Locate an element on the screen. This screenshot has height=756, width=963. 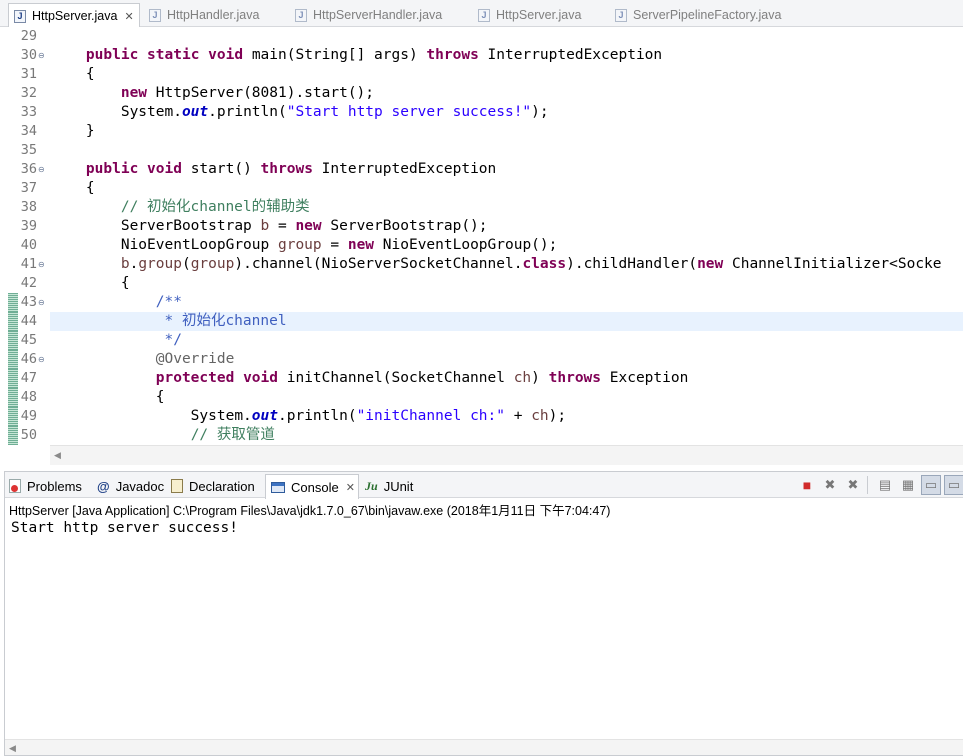
console-toolbar: ■ ✖ ✖ ▤ ▦ ▭ ▭ is located at coordinates (878, 485).